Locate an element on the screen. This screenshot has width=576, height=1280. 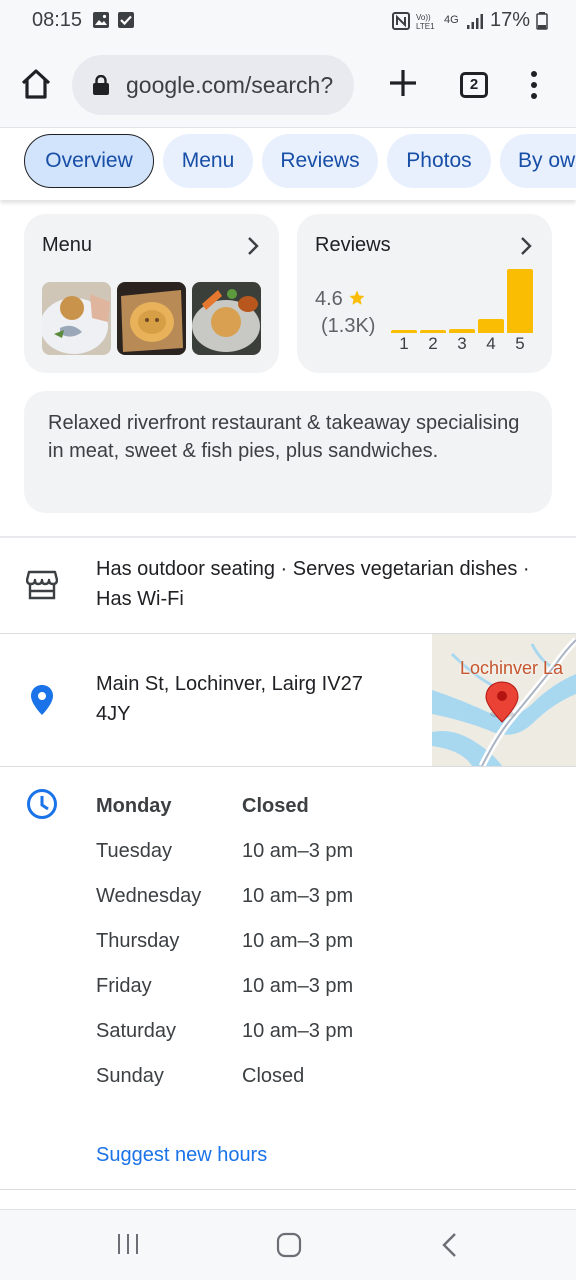
checkbox-notification-icon is located at coordinates (126, 20).